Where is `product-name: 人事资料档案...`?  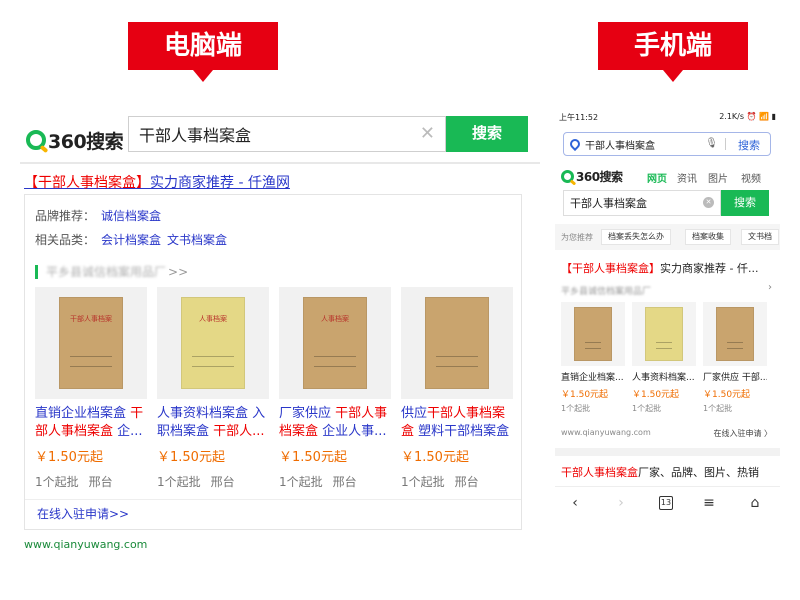
product-name: 人事资料档案... is located at coordinates (664, 376).